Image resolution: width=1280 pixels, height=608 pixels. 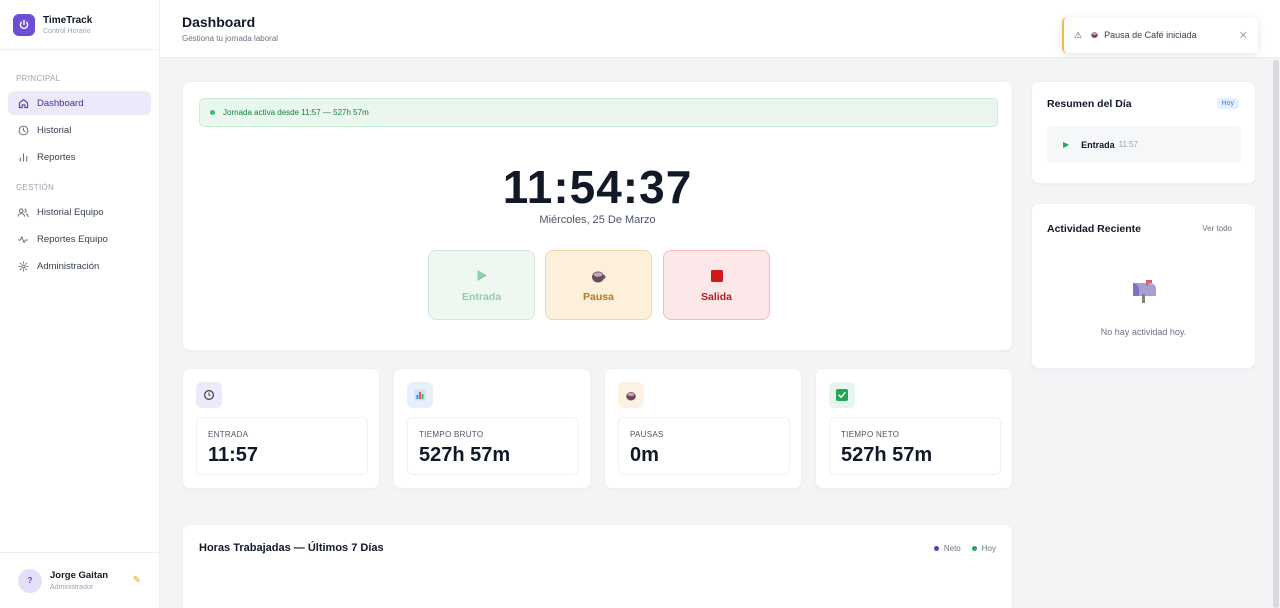 I want to click on day-summary-card: Resumen del Día Hoy ▶ Entrada 11:57, so click(x=1143, y=132).